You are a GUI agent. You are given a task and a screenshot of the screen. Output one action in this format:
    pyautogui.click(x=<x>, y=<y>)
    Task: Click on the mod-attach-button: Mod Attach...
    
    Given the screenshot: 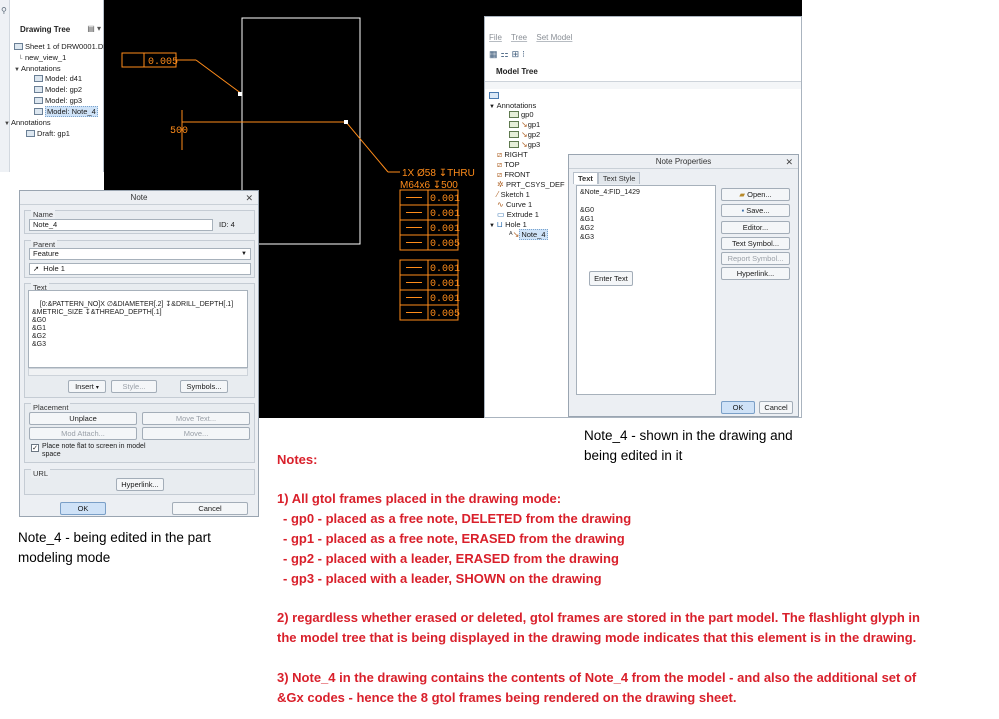 What is the action you would take?
    pyautogui.click(x=83, y=433)
    